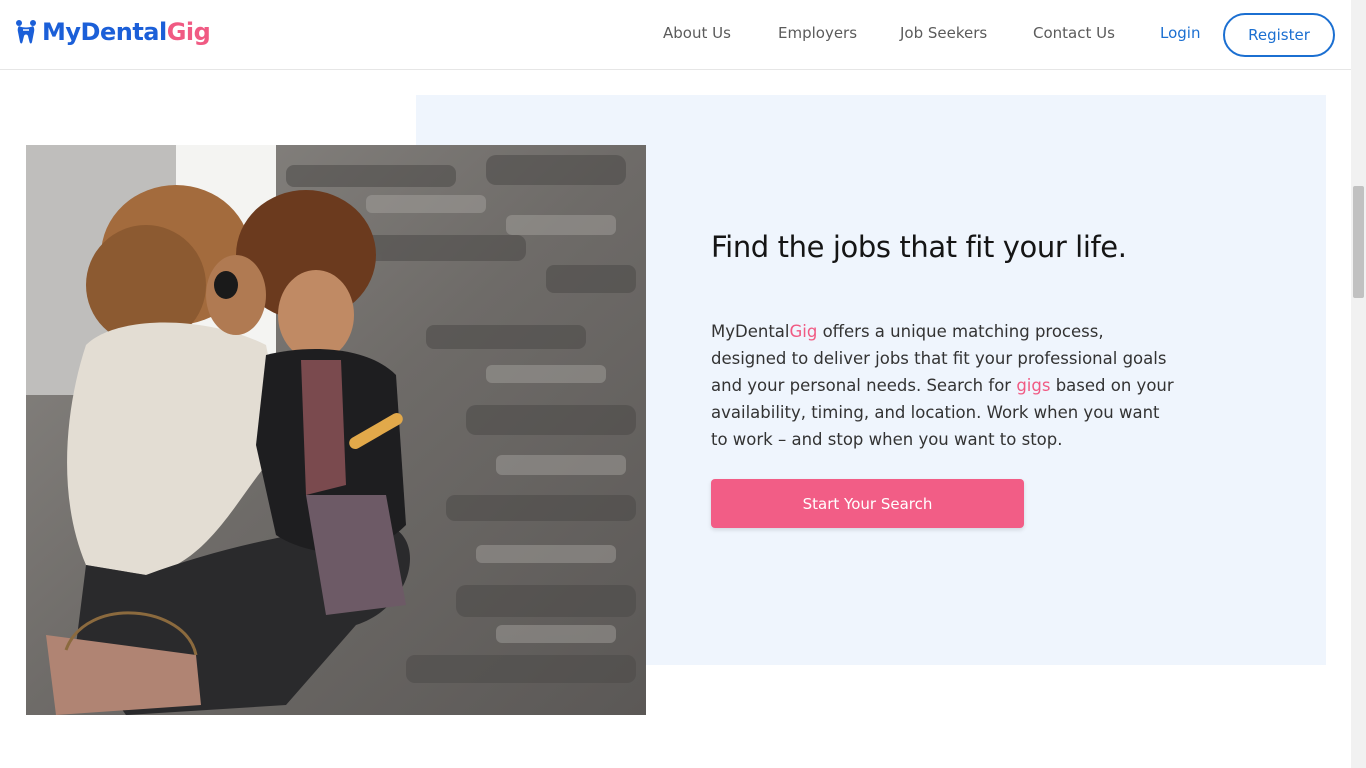  What do you see at coordinates (1180, 33) in the screenshot?
I see `login-link: Login` at bounding box center [1180, 33].